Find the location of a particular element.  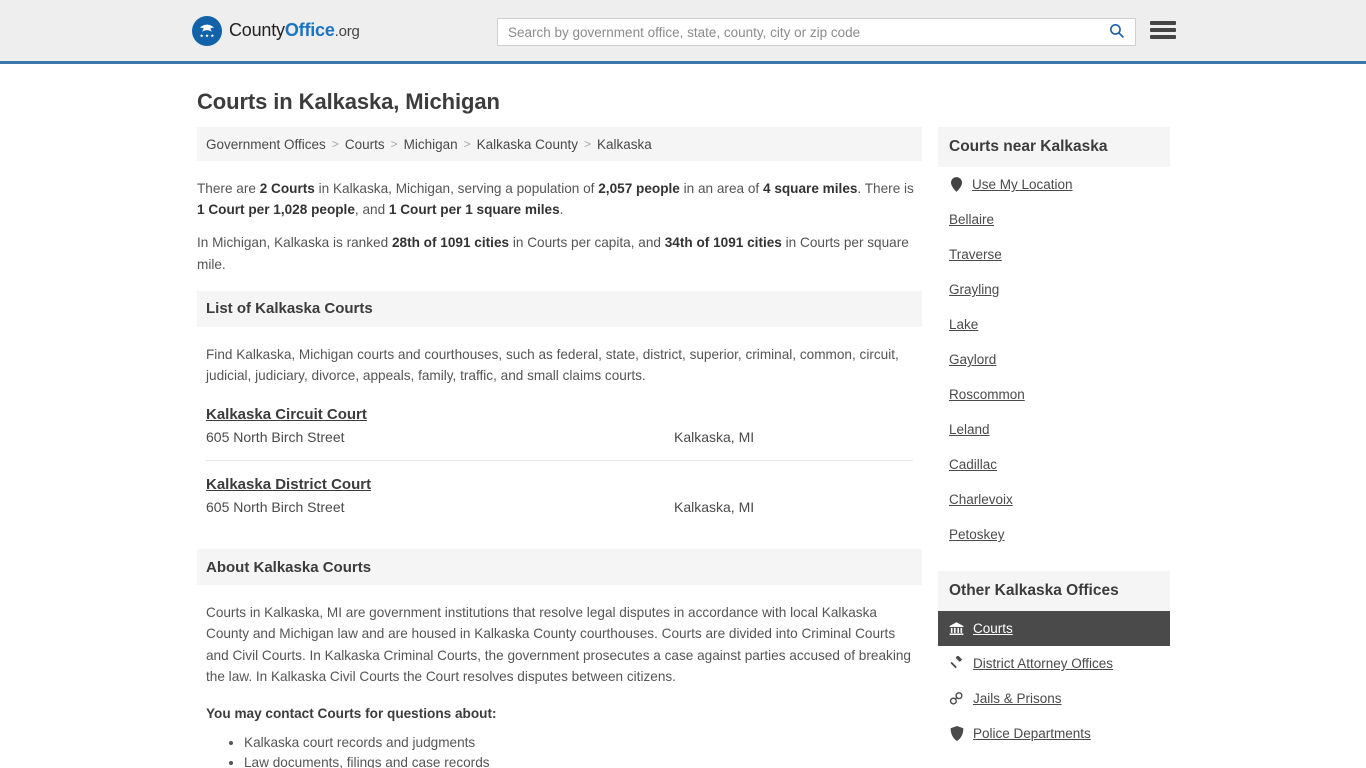

nearby-city-row: Bellaire is located at coordinates (1054, 219).